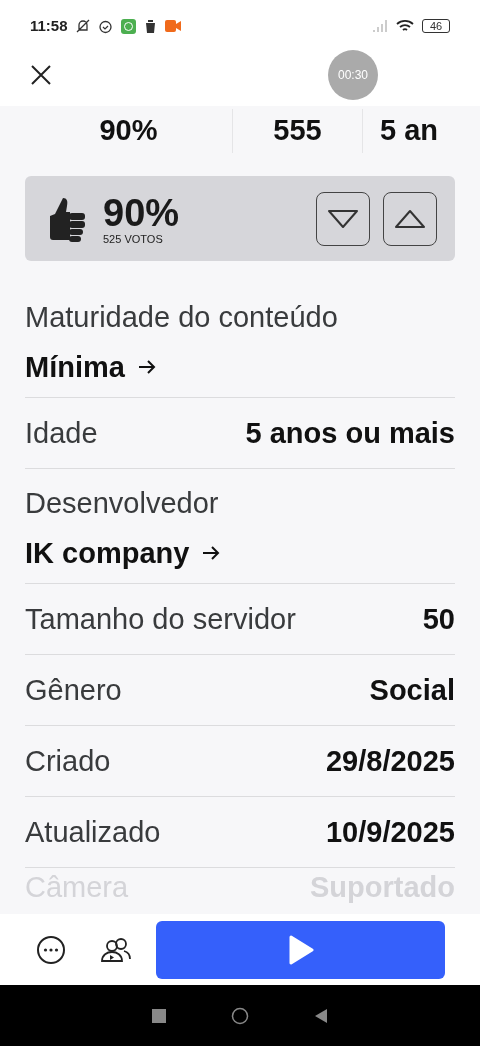 The height and width of the screenshot is (1046, 480). I want to click on home-icon, so click(240, 1015).